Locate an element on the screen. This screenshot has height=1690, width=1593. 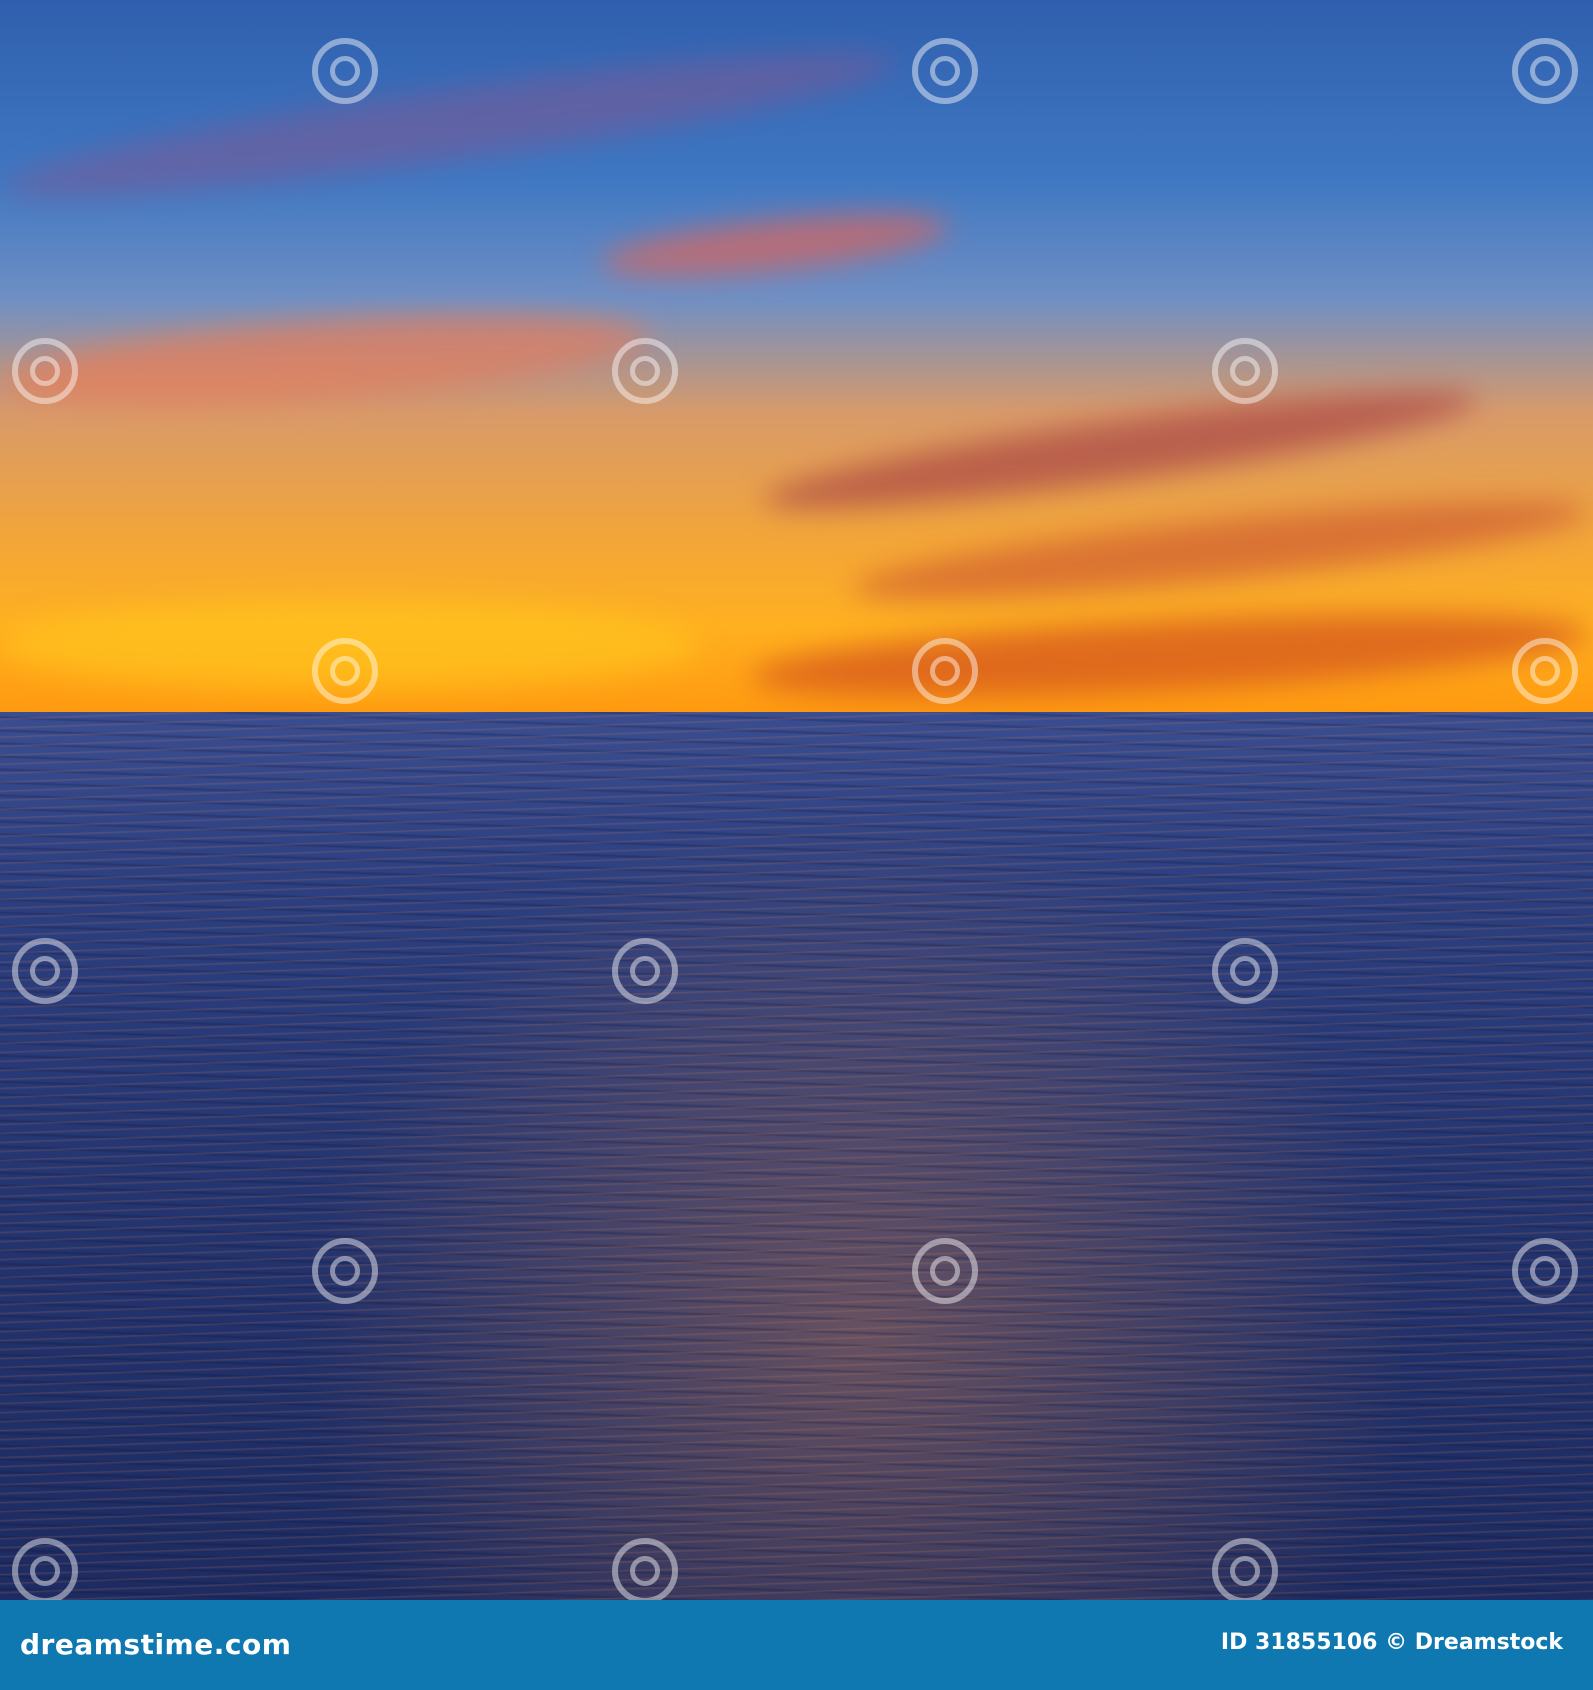
dreamstime-logo: dreamstime.com is located at coordinates (155, 1644).